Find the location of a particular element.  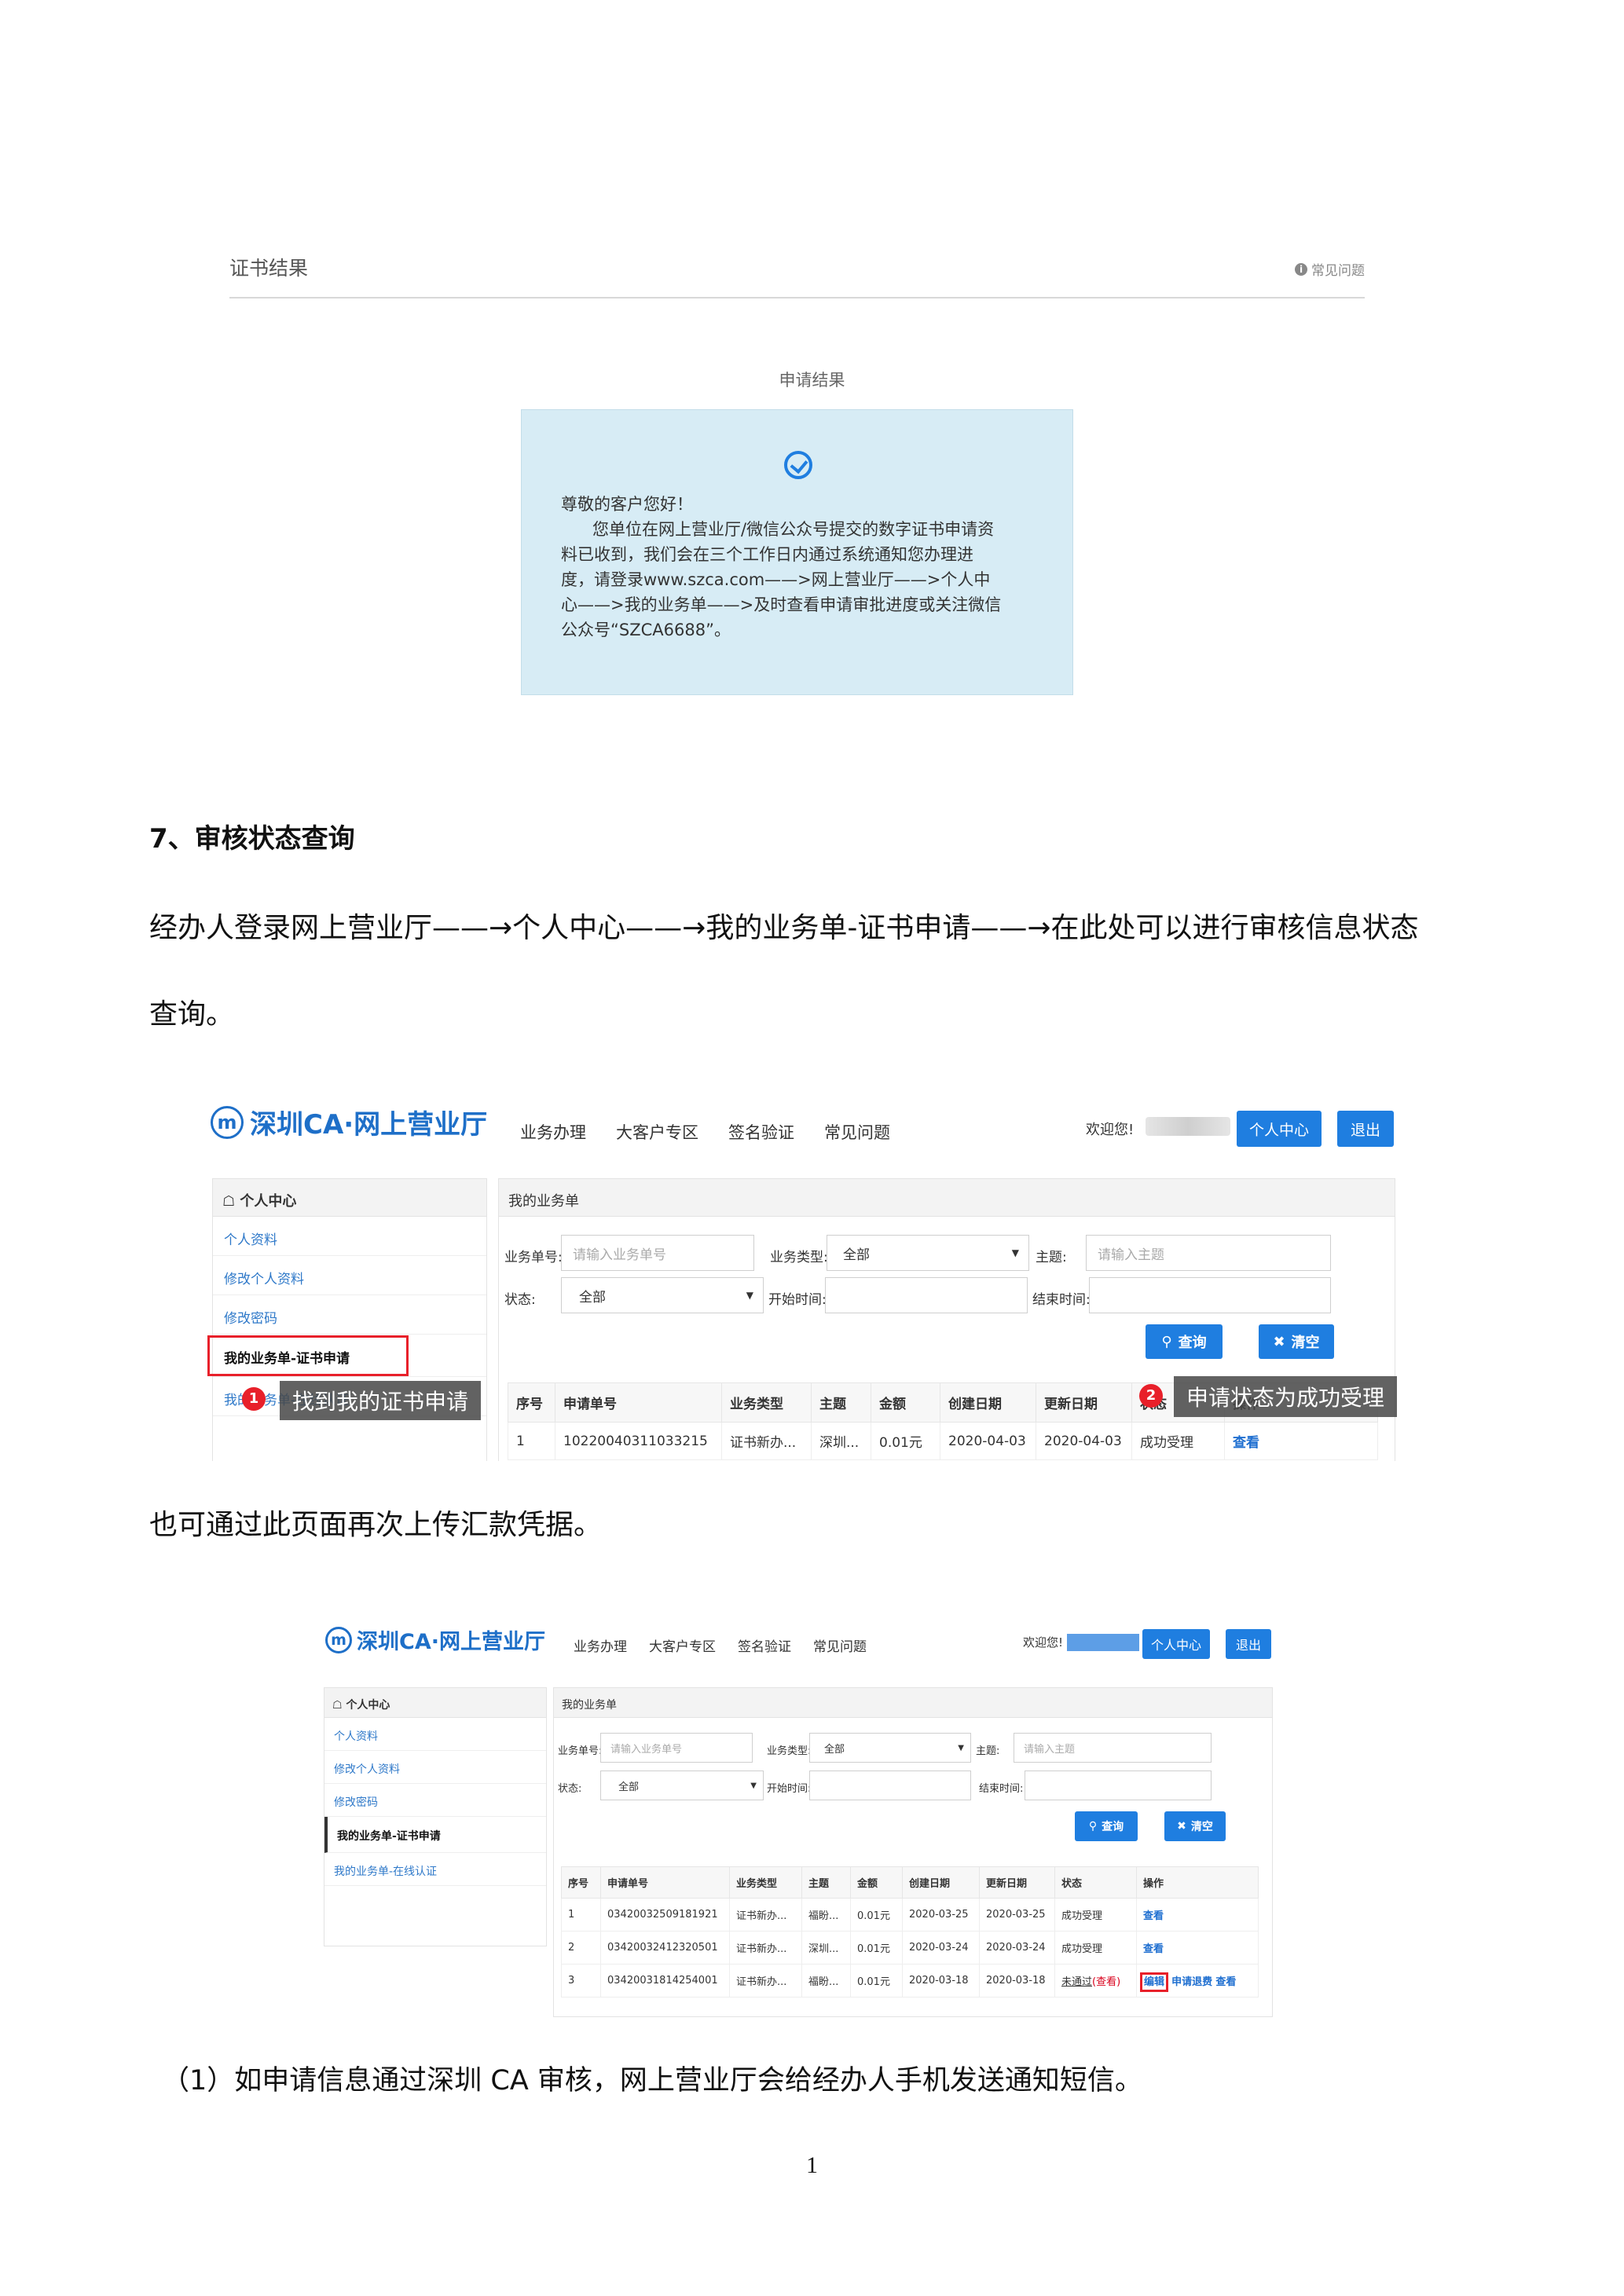

instruction-line-2: 查询。 is located at coordinates (192, 1014).